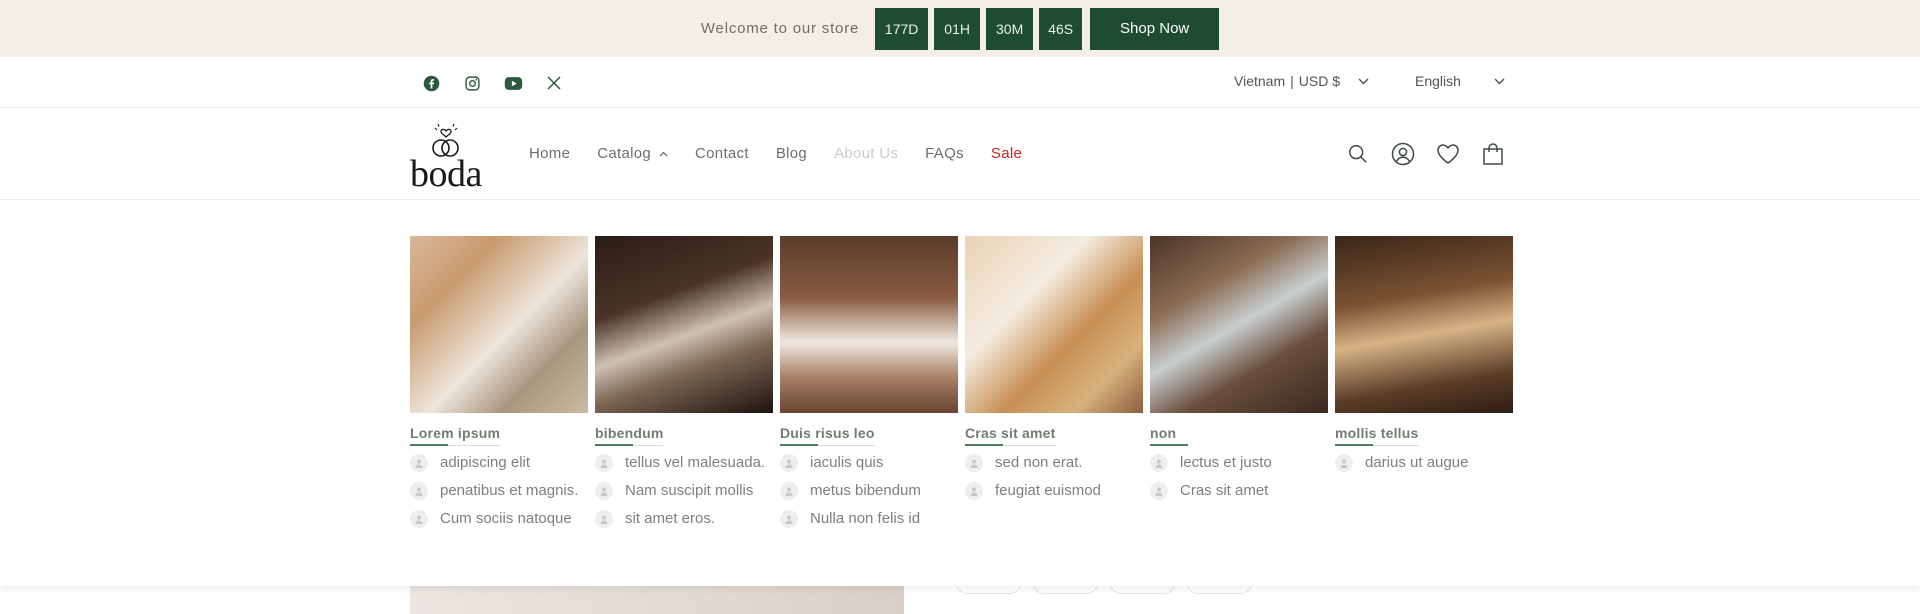  Describe the element at coordinates (960, 82) in the screenshot. I see `utility-bar: Vietnam | USD $ English` at that location.